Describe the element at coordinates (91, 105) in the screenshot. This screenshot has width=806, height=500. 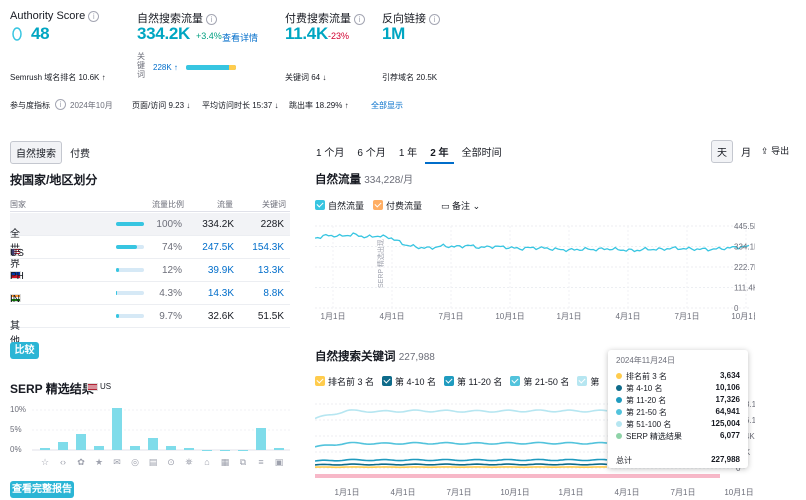
I see `engagement-date: 2024年10月` at that location.